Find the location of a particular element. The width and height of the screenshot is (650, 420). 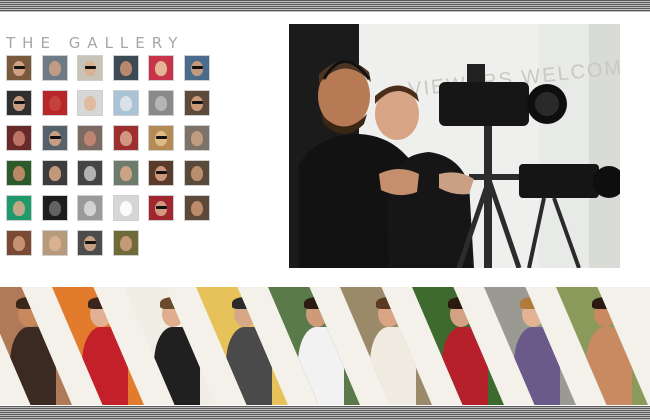

gallery-title: THE GALLERY is located at coordinates (95, 43).